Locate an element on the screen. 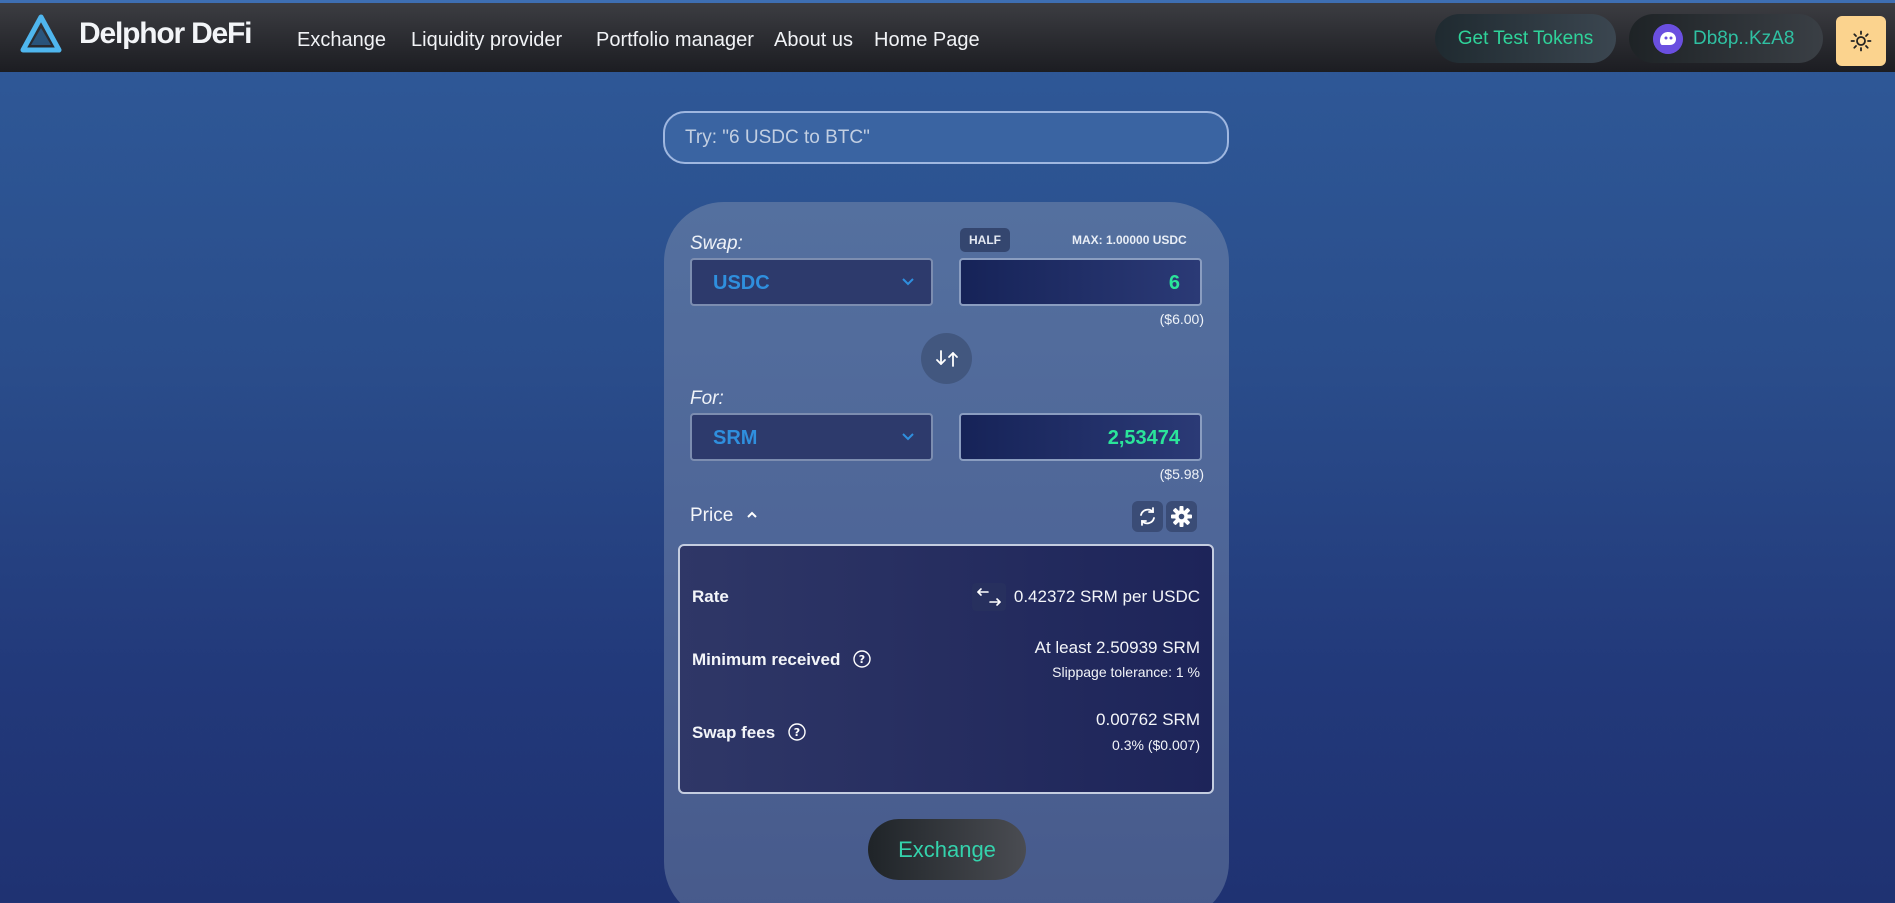 This screenshot has height=903, width=1895. price-toggle: Price is located at coordinates (724, 516).